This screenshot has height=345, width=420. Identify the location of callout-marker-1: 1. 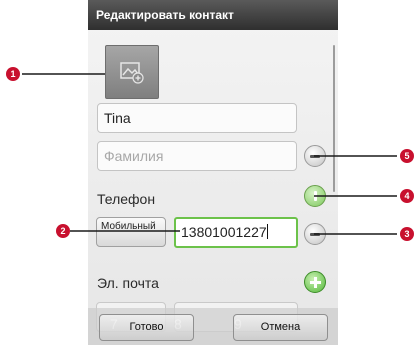
(13, 74).